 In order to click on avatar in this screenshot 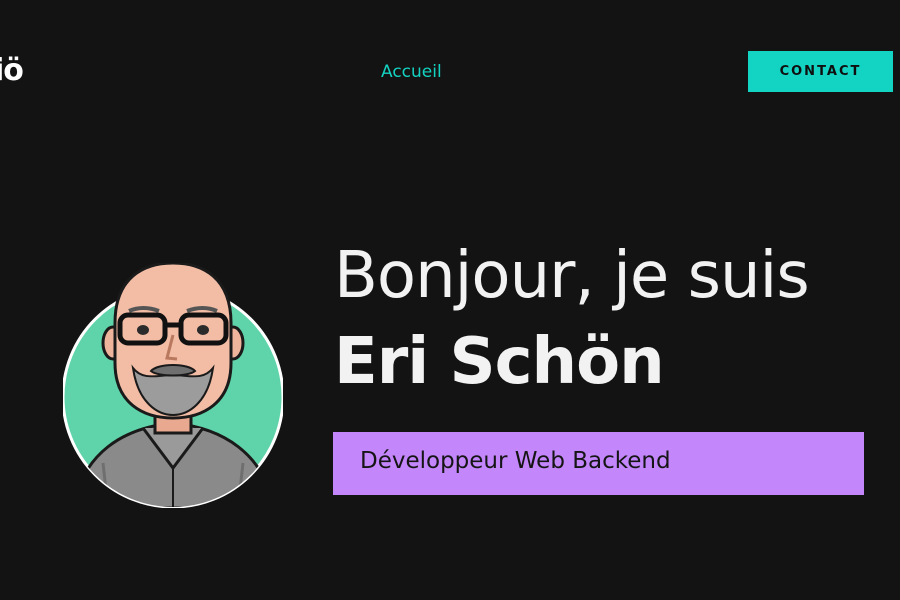, I will do `click(173, 385)`.